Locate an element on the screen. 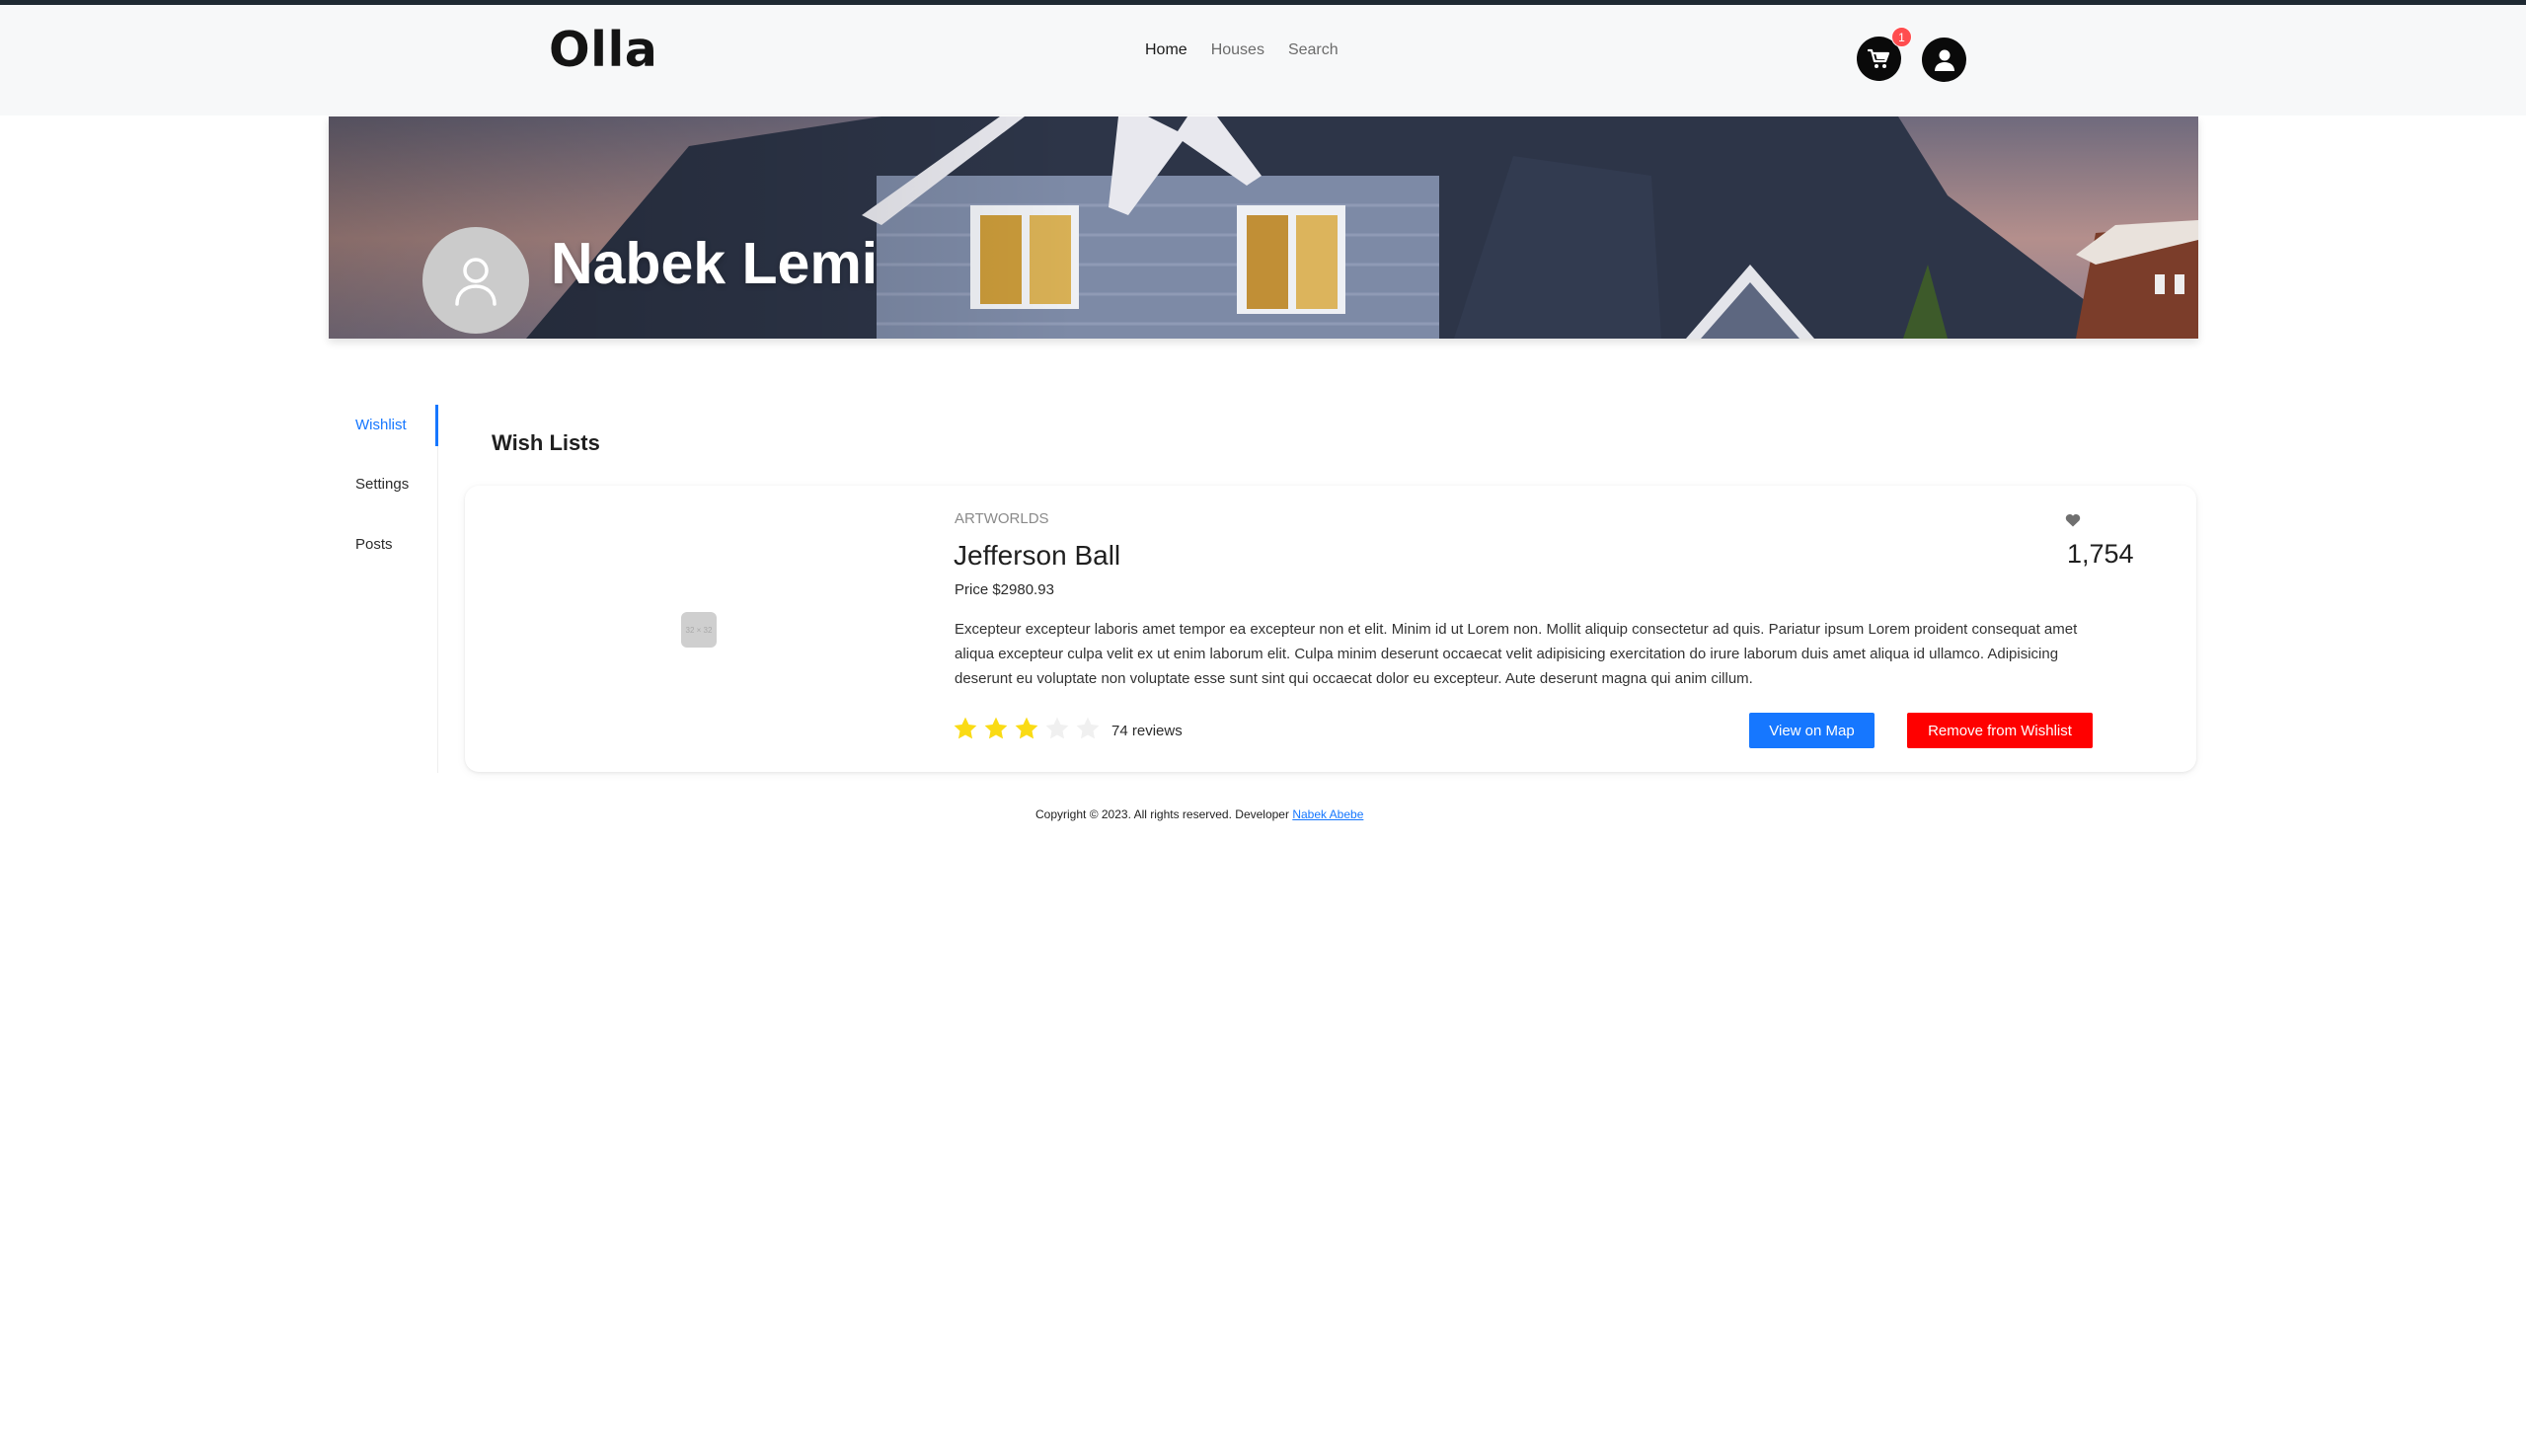 This screenshot has width=2526, height=1456. nav-houses: Houses is located at coordinates (1237, 50).